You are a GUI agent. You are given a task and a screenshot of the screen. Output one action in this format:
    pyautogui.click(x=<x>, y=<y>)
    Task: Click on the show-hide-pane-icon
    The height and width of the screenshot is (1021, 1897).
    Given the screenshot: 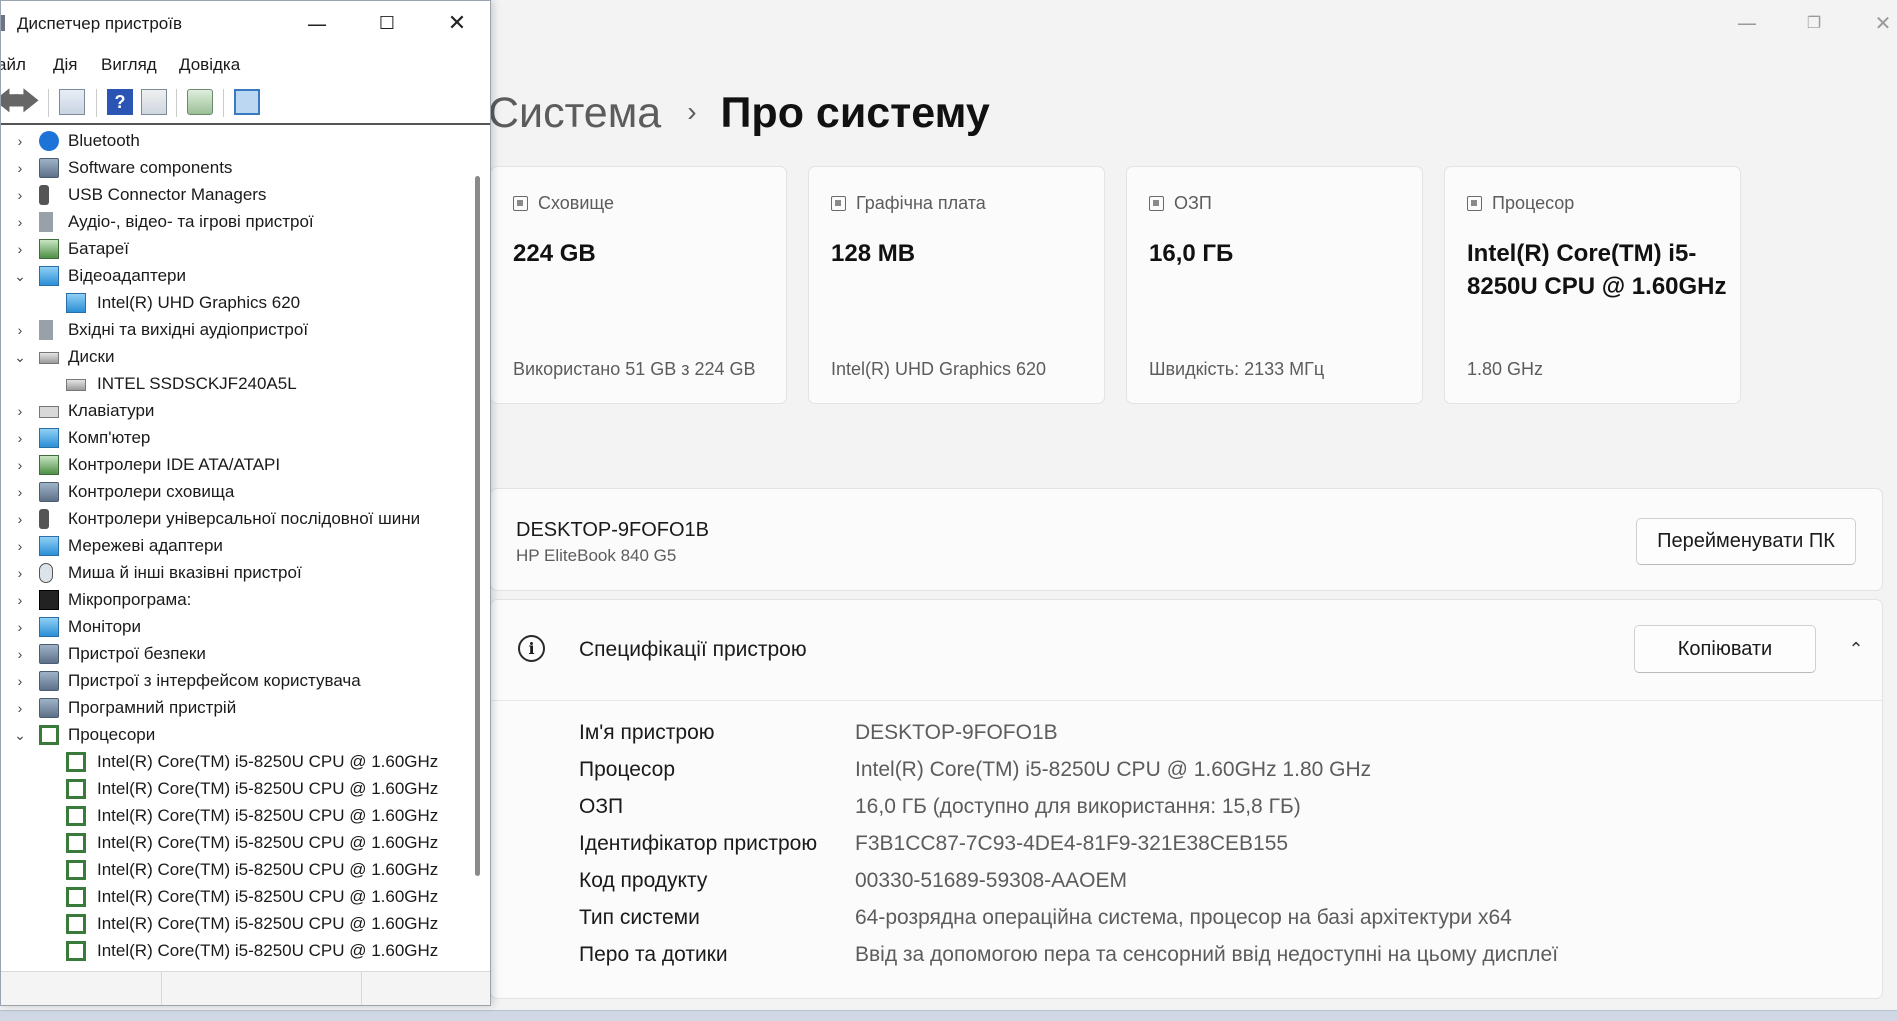 What is the action you would take?
    pyautogui.click(x=154, y=102)
    